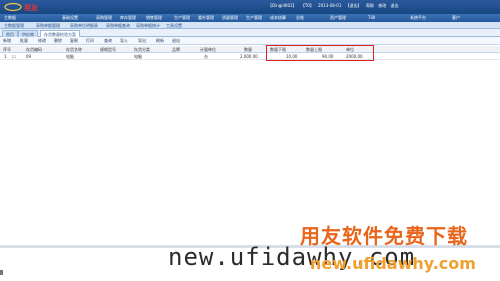 The image size is (500, 281). Describe the element at coordinates (28, 56) in the screenshot. I see `cell-code: 09` at that location.